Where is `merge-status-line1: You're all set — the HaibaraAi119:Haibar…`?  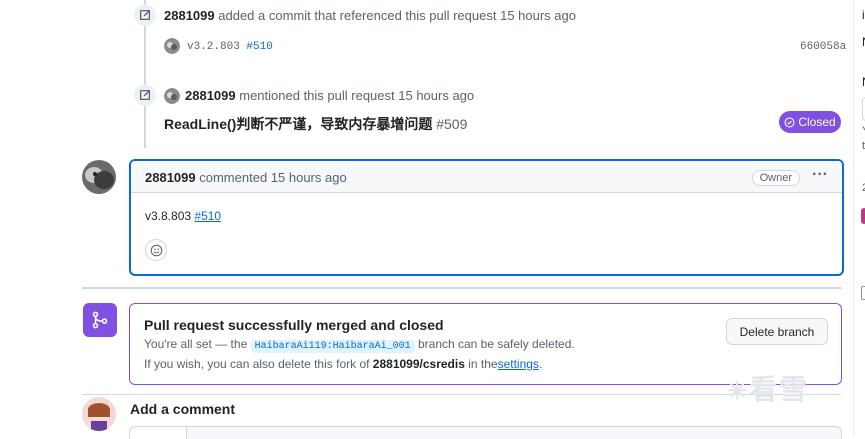 merge-status-line1: You're all set — the HaibaraAi119:Haibar… is located at coordinates (359, 345).